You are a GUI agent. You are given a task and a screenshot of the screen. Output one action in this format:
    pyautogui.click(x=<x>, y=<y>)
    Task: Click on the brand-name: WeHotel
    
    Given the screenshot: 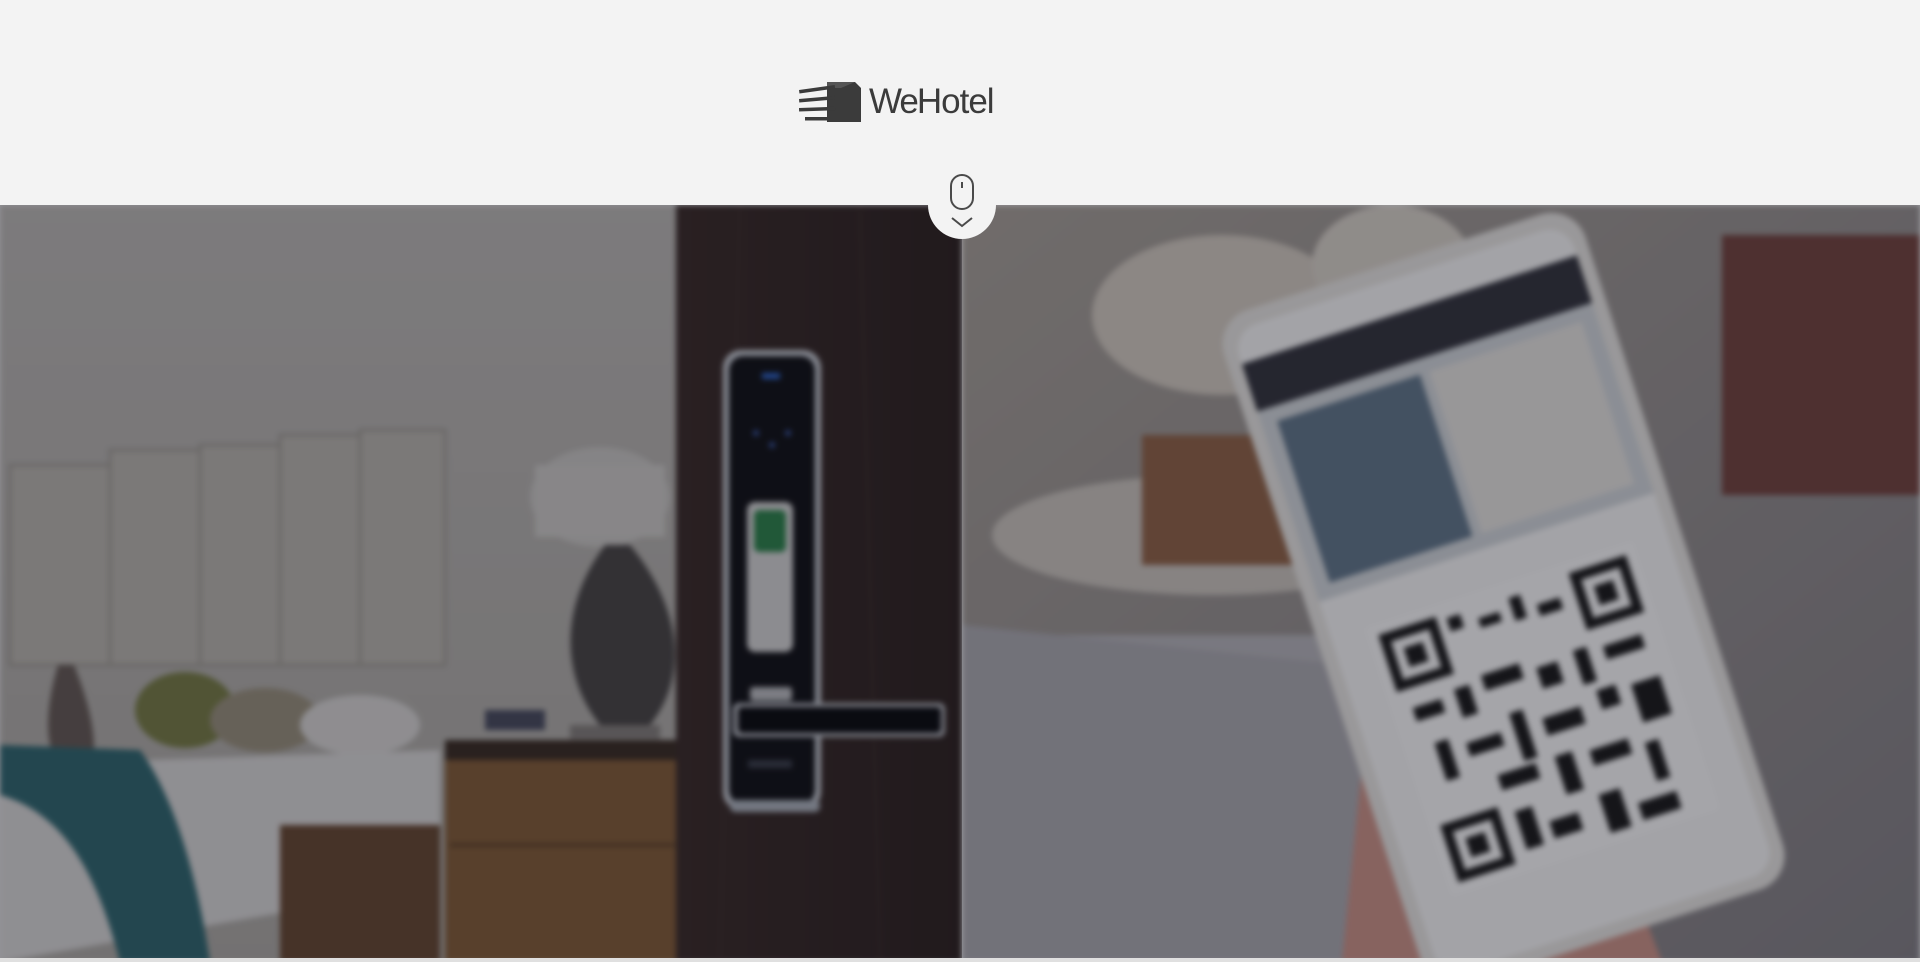 What is the action you would take?
    pyautogui.click(x=932, y=101)
    